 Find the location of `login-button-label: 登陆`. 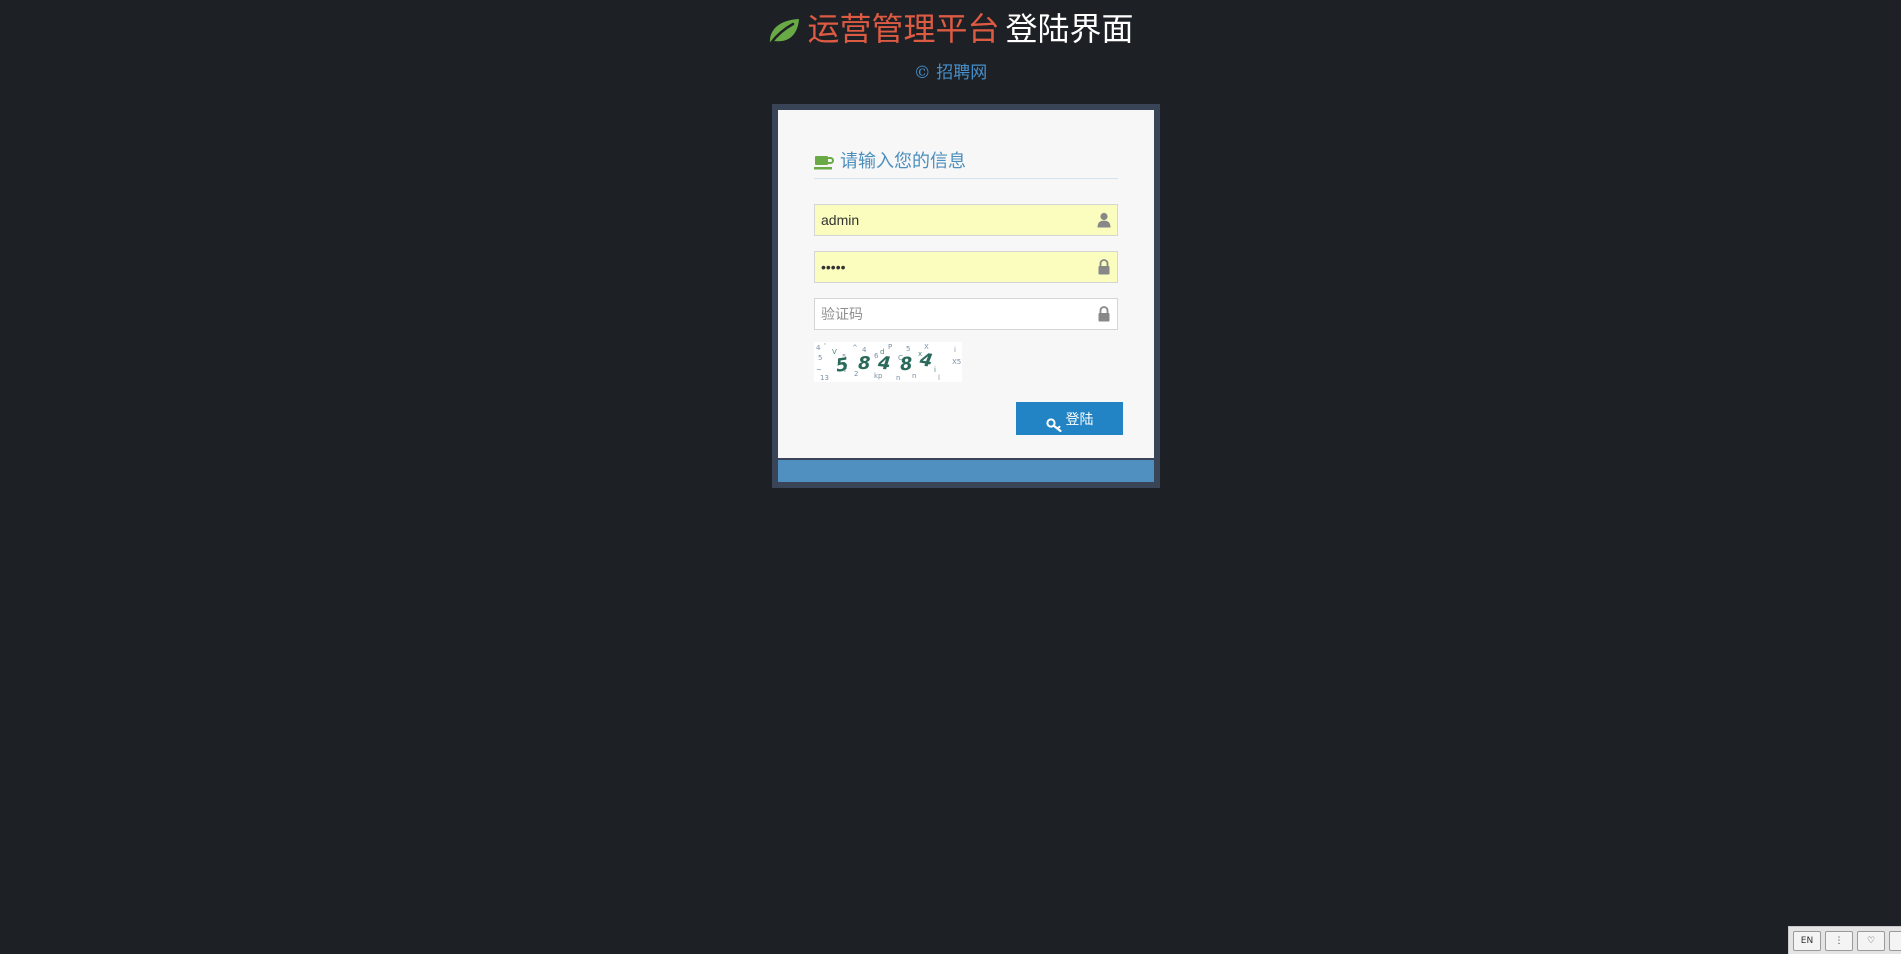

login-button-label: 登陆 is located at coordinates (1079, 419).